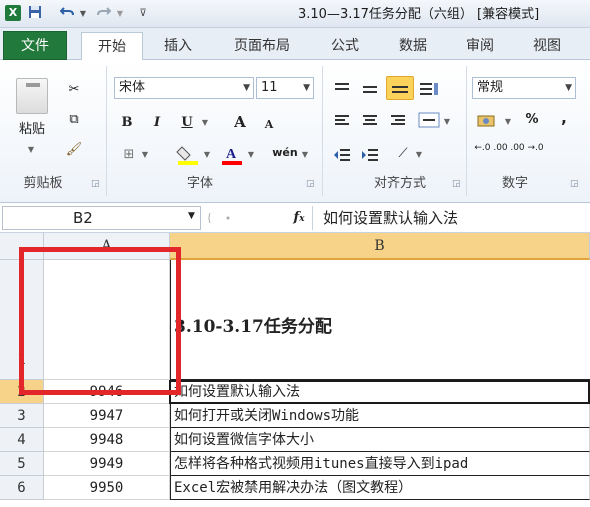  What do you see at coordinates (262, 46) in the screenshot?
I see `tab-page-layout: 页面布局` at bounding box center [262, 46].